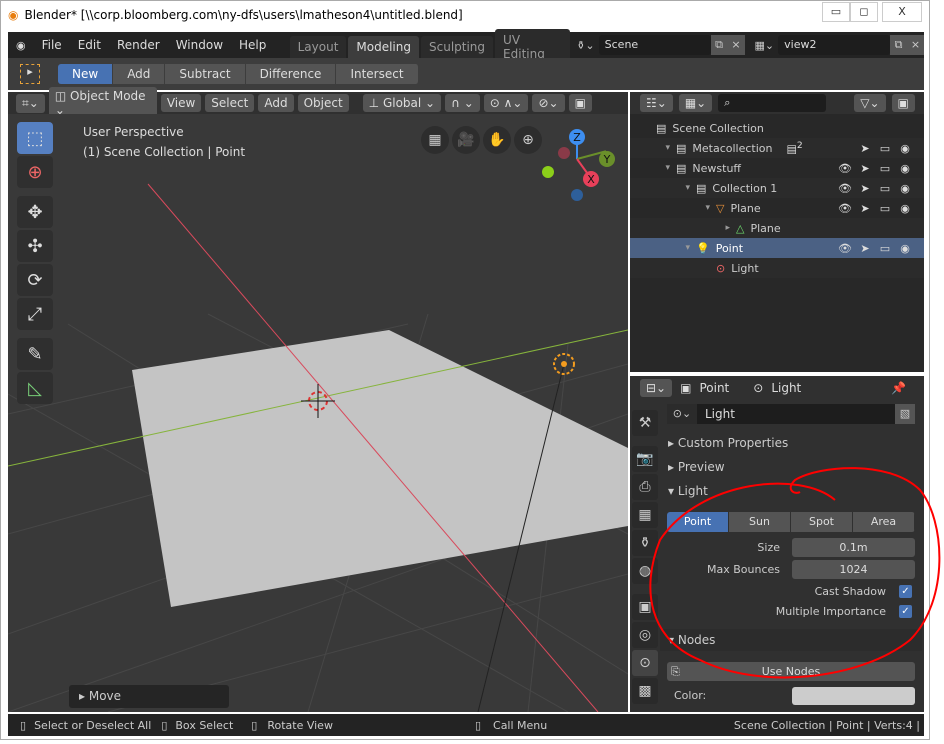  I want to click on color-swatch, so click(853, 696).